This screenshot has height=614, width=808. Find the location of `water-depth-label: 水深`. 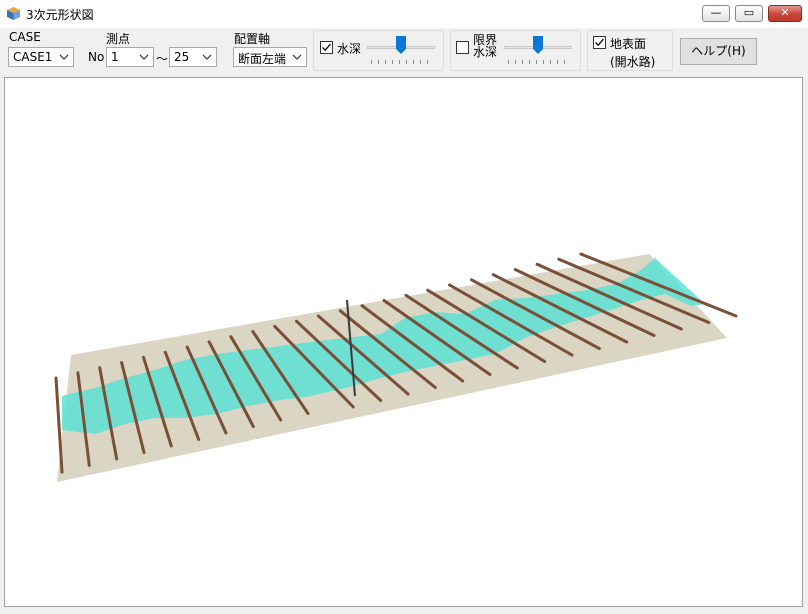

water-depth-label: 水深 is located at coordinates (349, 49).